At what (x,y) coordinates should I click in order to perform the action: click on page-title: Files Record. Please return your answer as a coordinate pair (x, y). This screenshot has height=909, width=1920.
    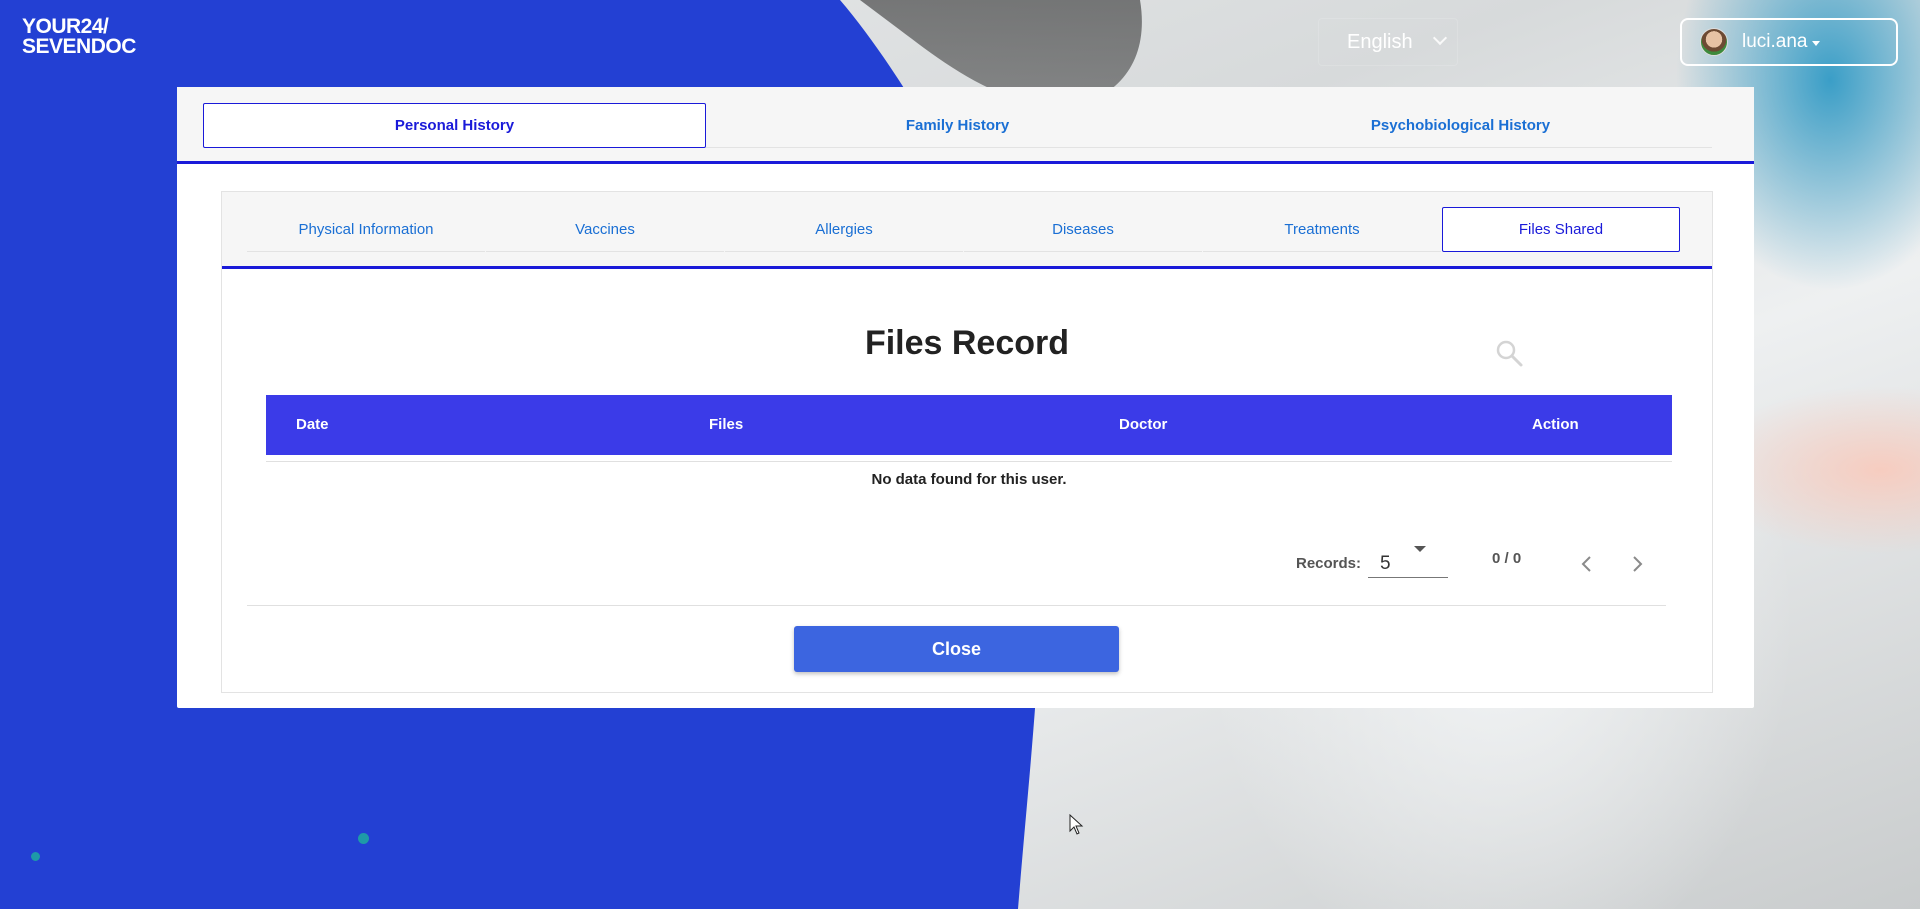
    Looking at the image, I should click on (967, 343).